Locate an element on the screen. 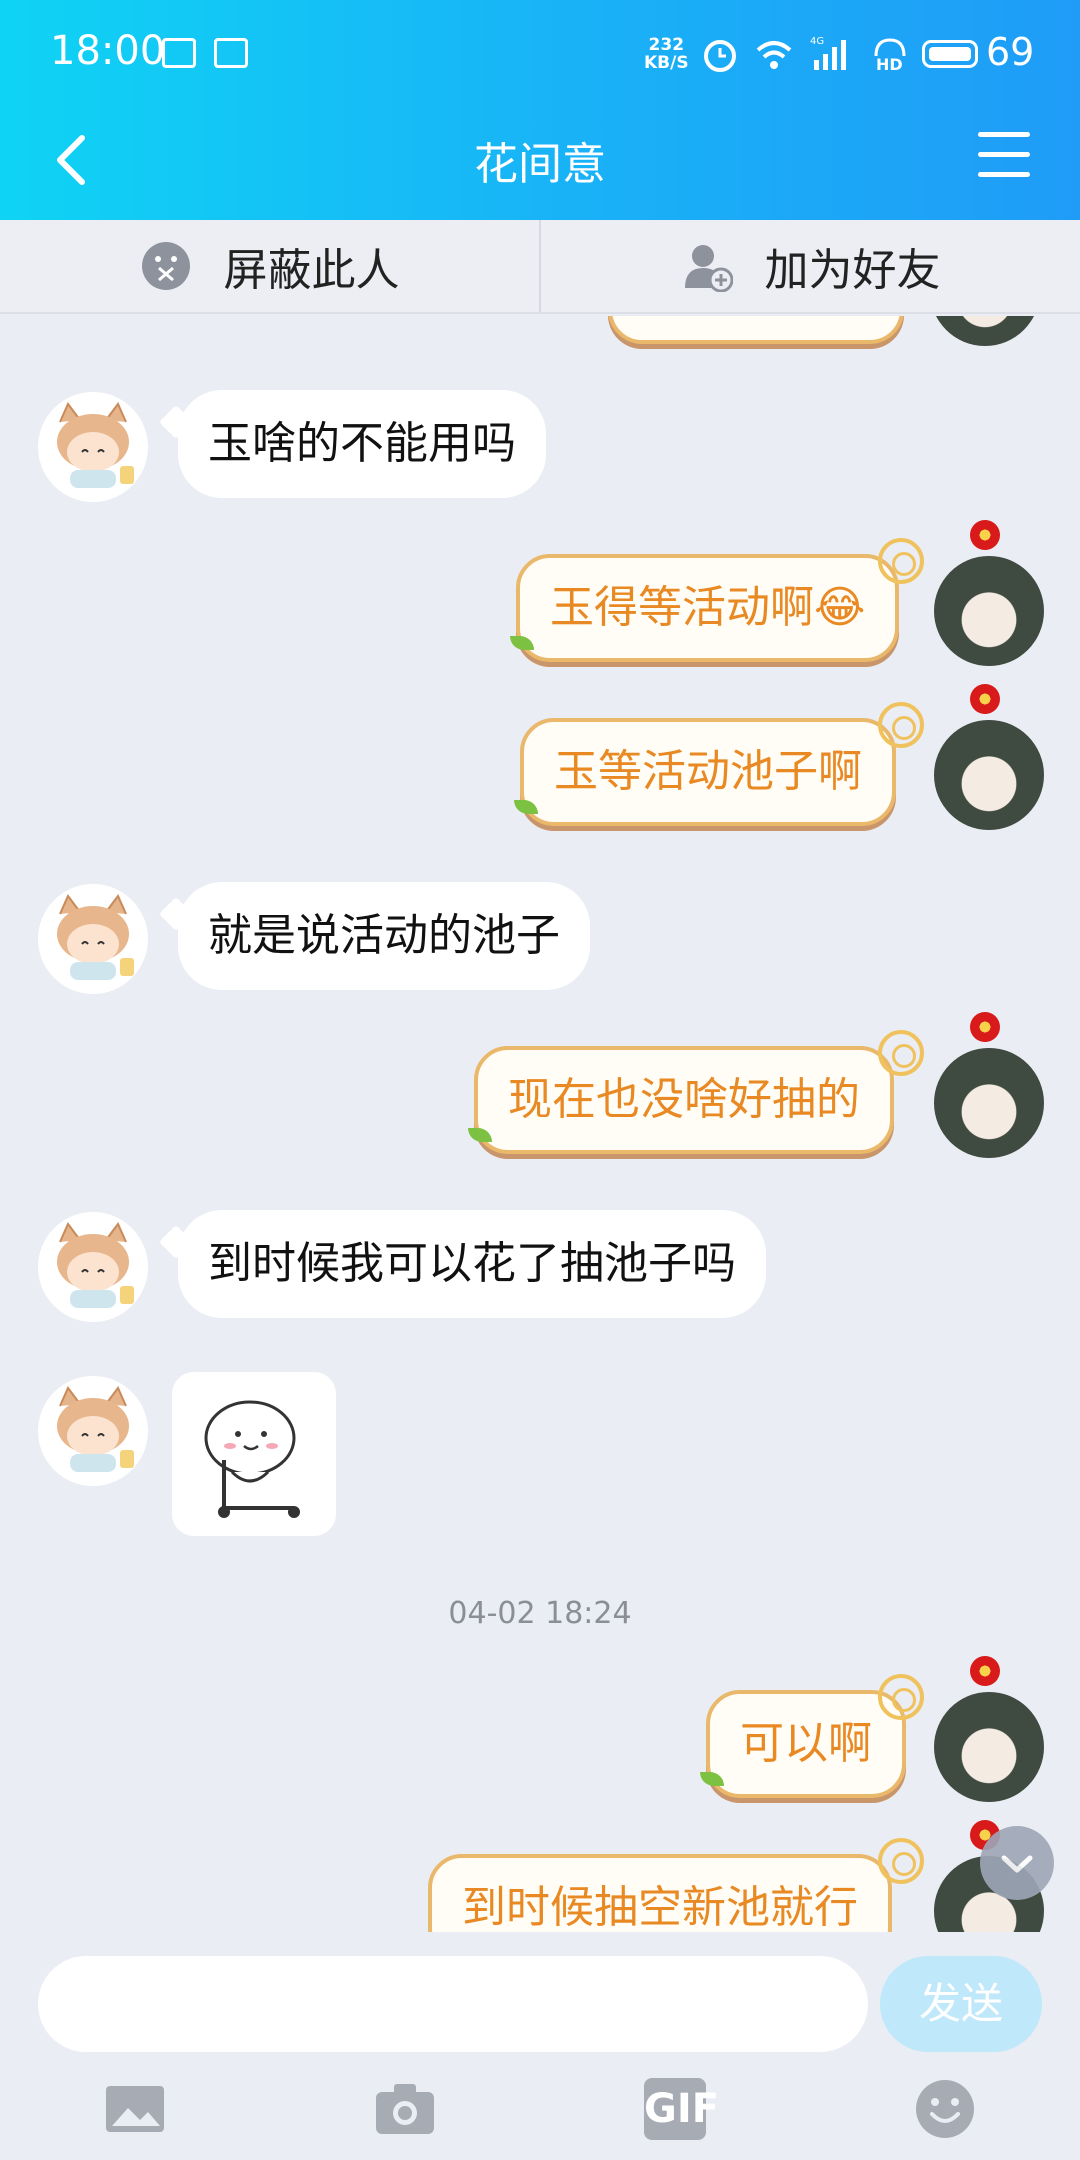 The width and height of the screenshot is (1080, 2160). menu-icon is located at coordinates (1004, 156).